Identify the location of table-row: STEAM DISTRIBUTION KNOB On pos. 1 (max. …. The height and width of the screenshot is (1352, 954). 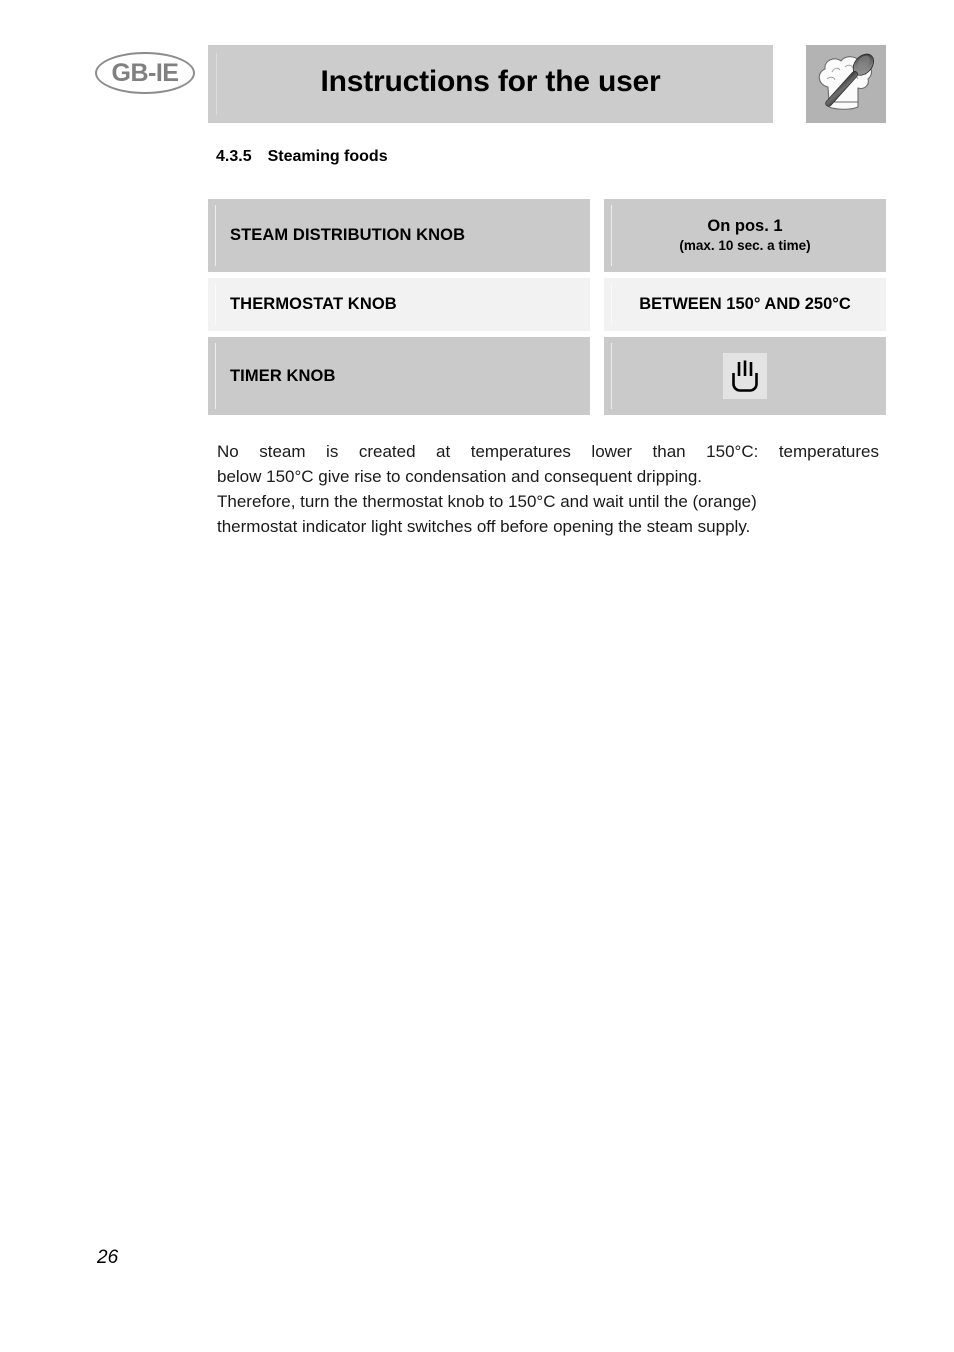
(547, 235).